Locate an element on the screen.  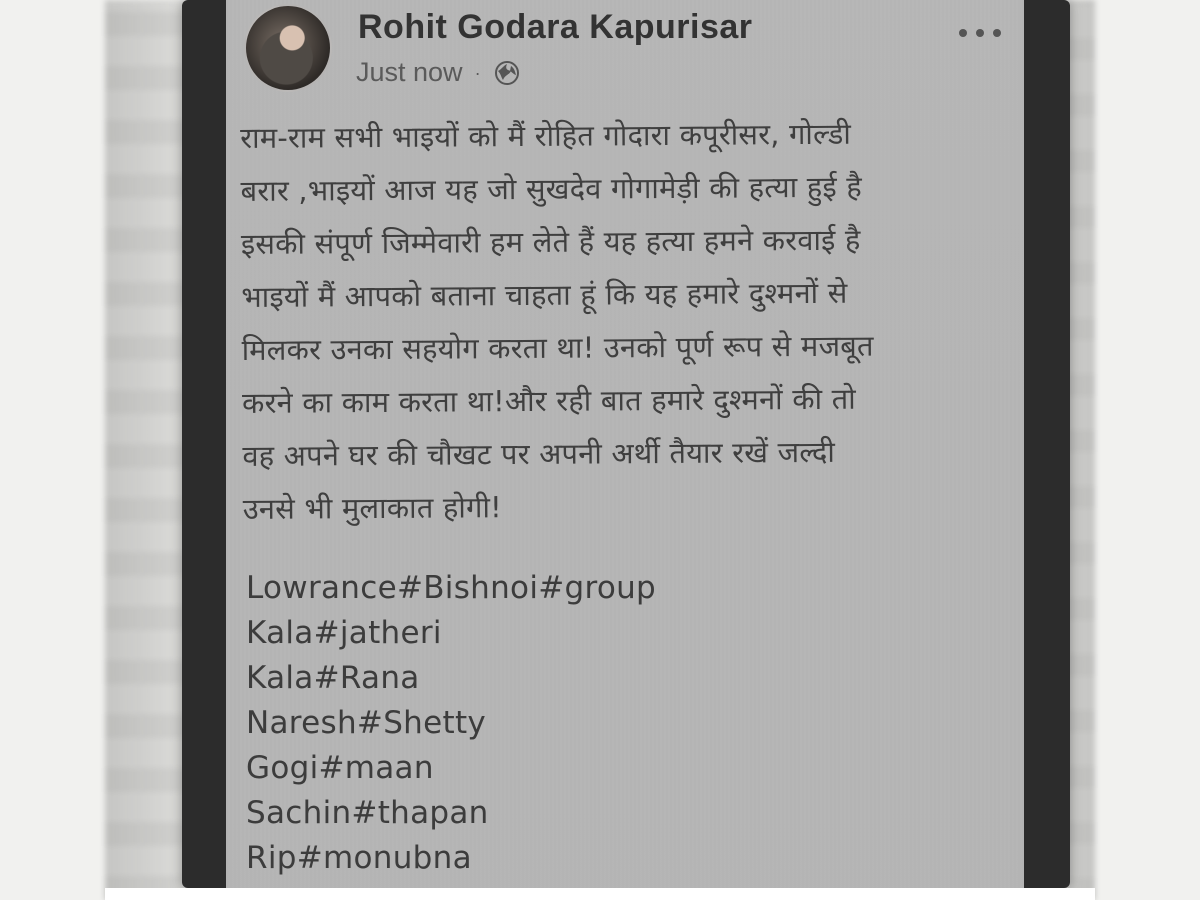
post-meta: Just now · is located at coordinates (438, 72).